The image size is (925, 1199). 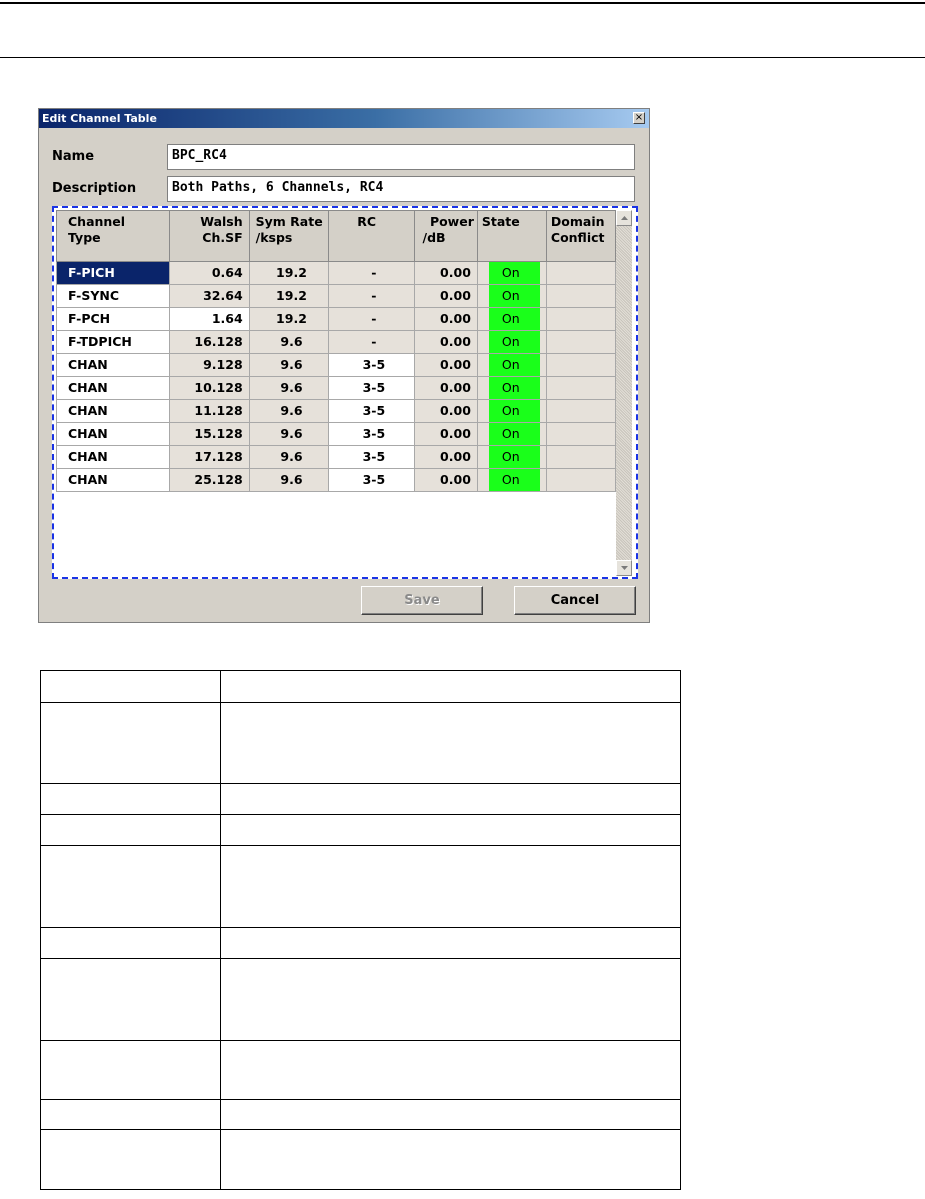 I want to click on walsh-code-cell: 17.128, so click(x=209, y=457).